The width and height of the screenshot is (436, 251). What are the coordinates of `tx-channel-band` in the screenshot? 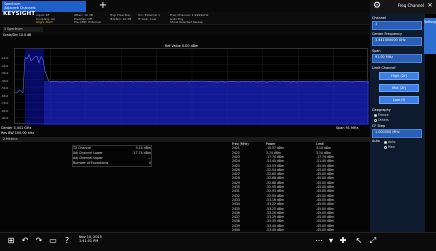 It's located at (34, 87).